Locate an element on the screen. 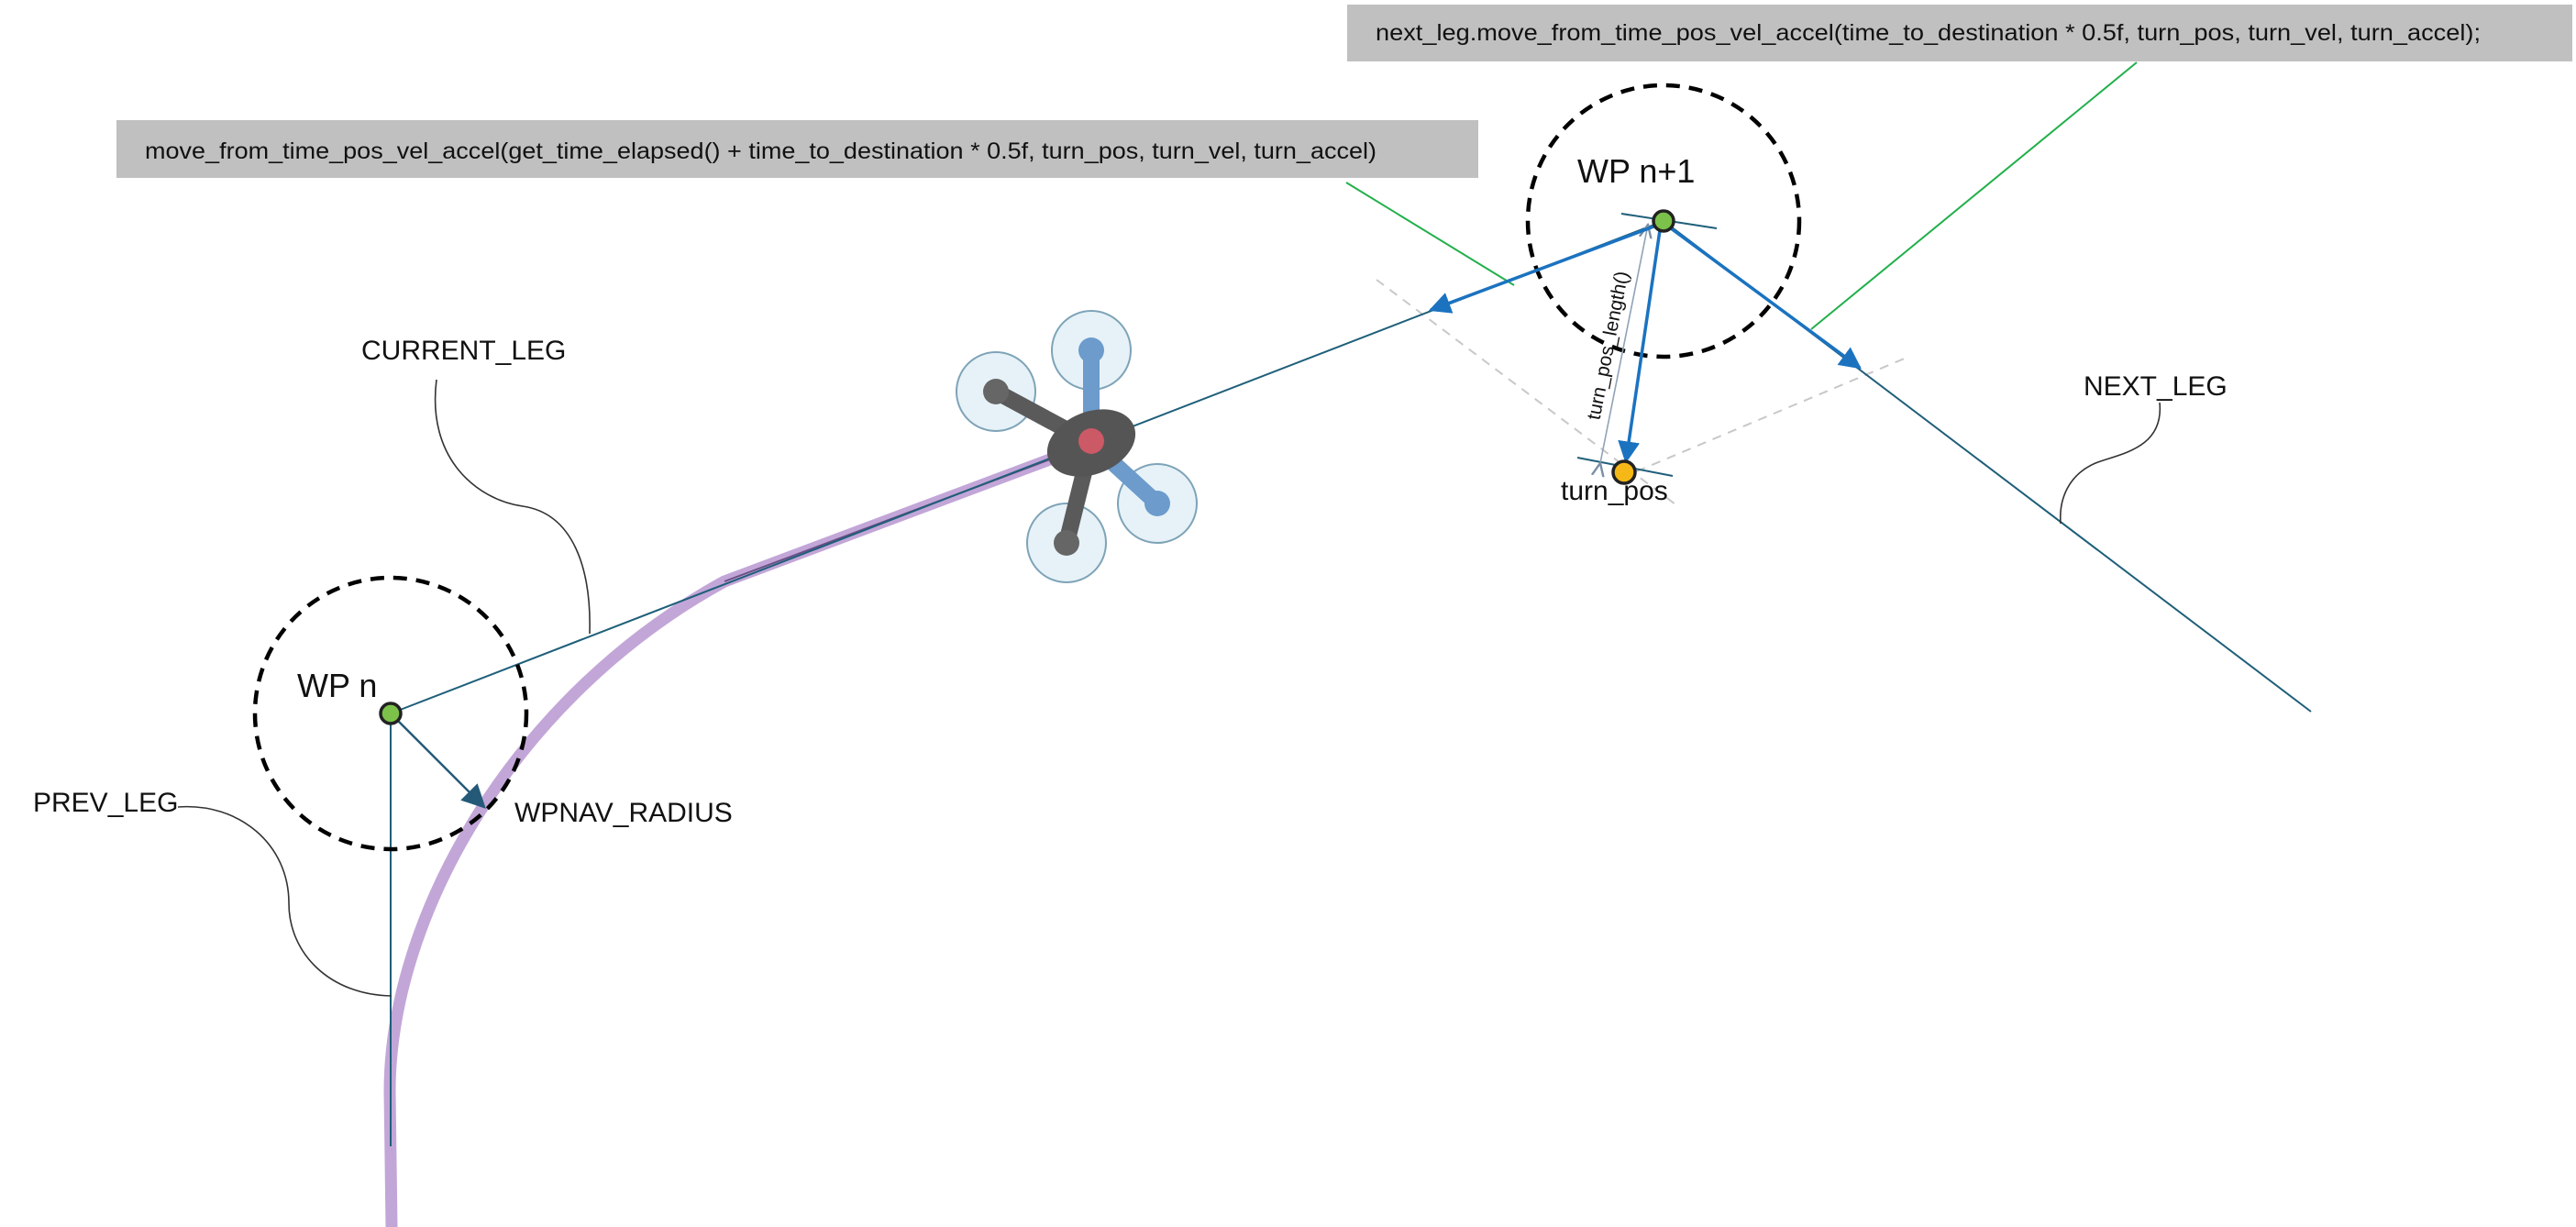  motor-front-right is located at coordinates (1091, 350).